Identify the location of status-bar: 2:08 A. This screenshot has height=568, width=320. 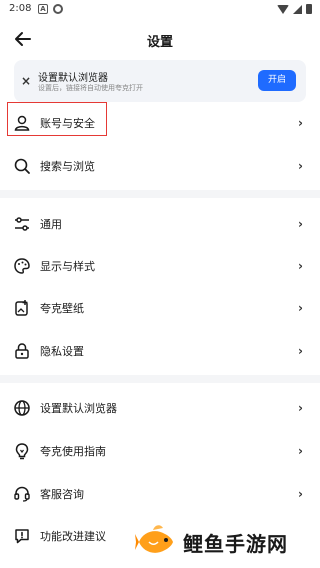
(160, 10).